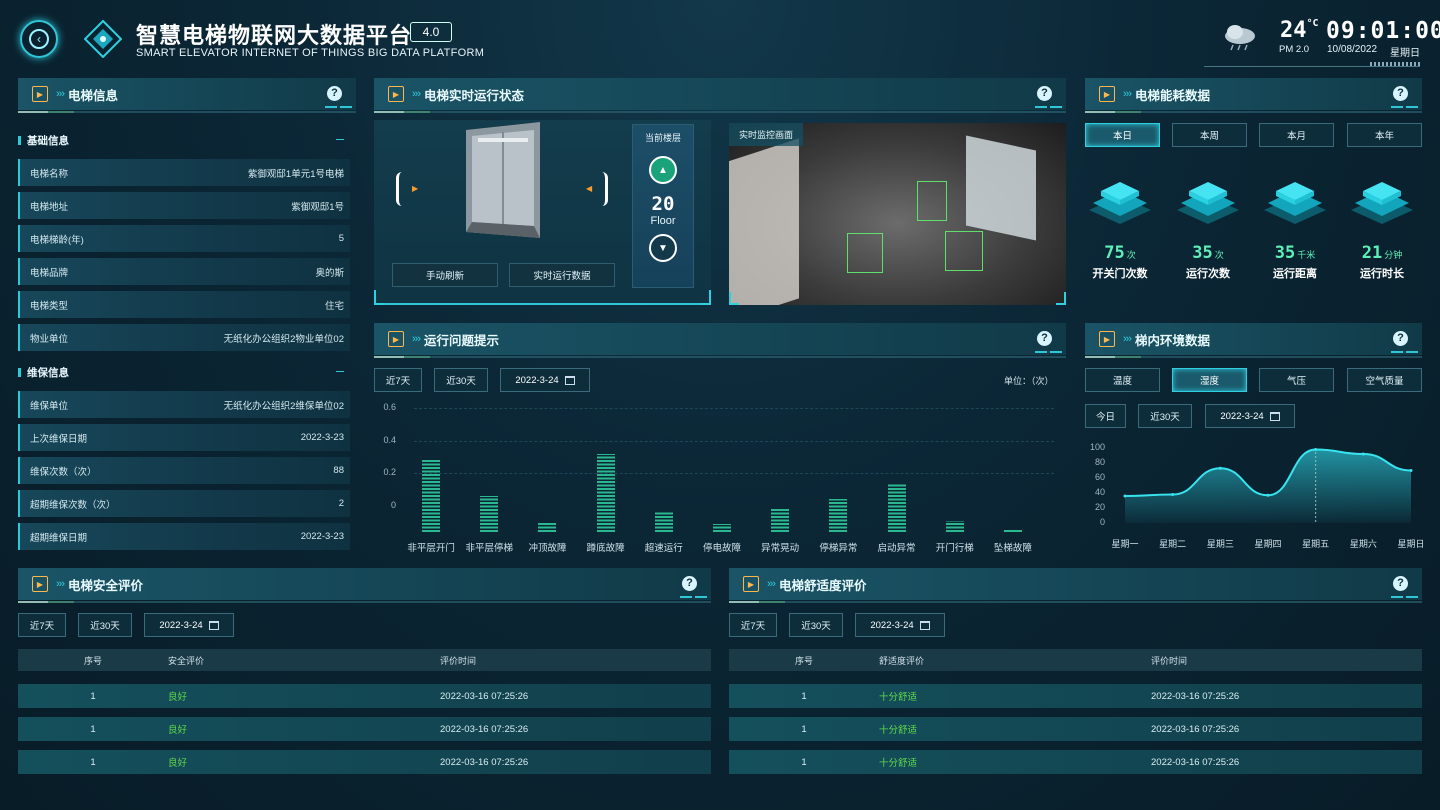 The image size is (1440, 810). Describe the element at coordinates (1296, 135) in the screenshot. I see `energy-tab-month: 本月` at that location.